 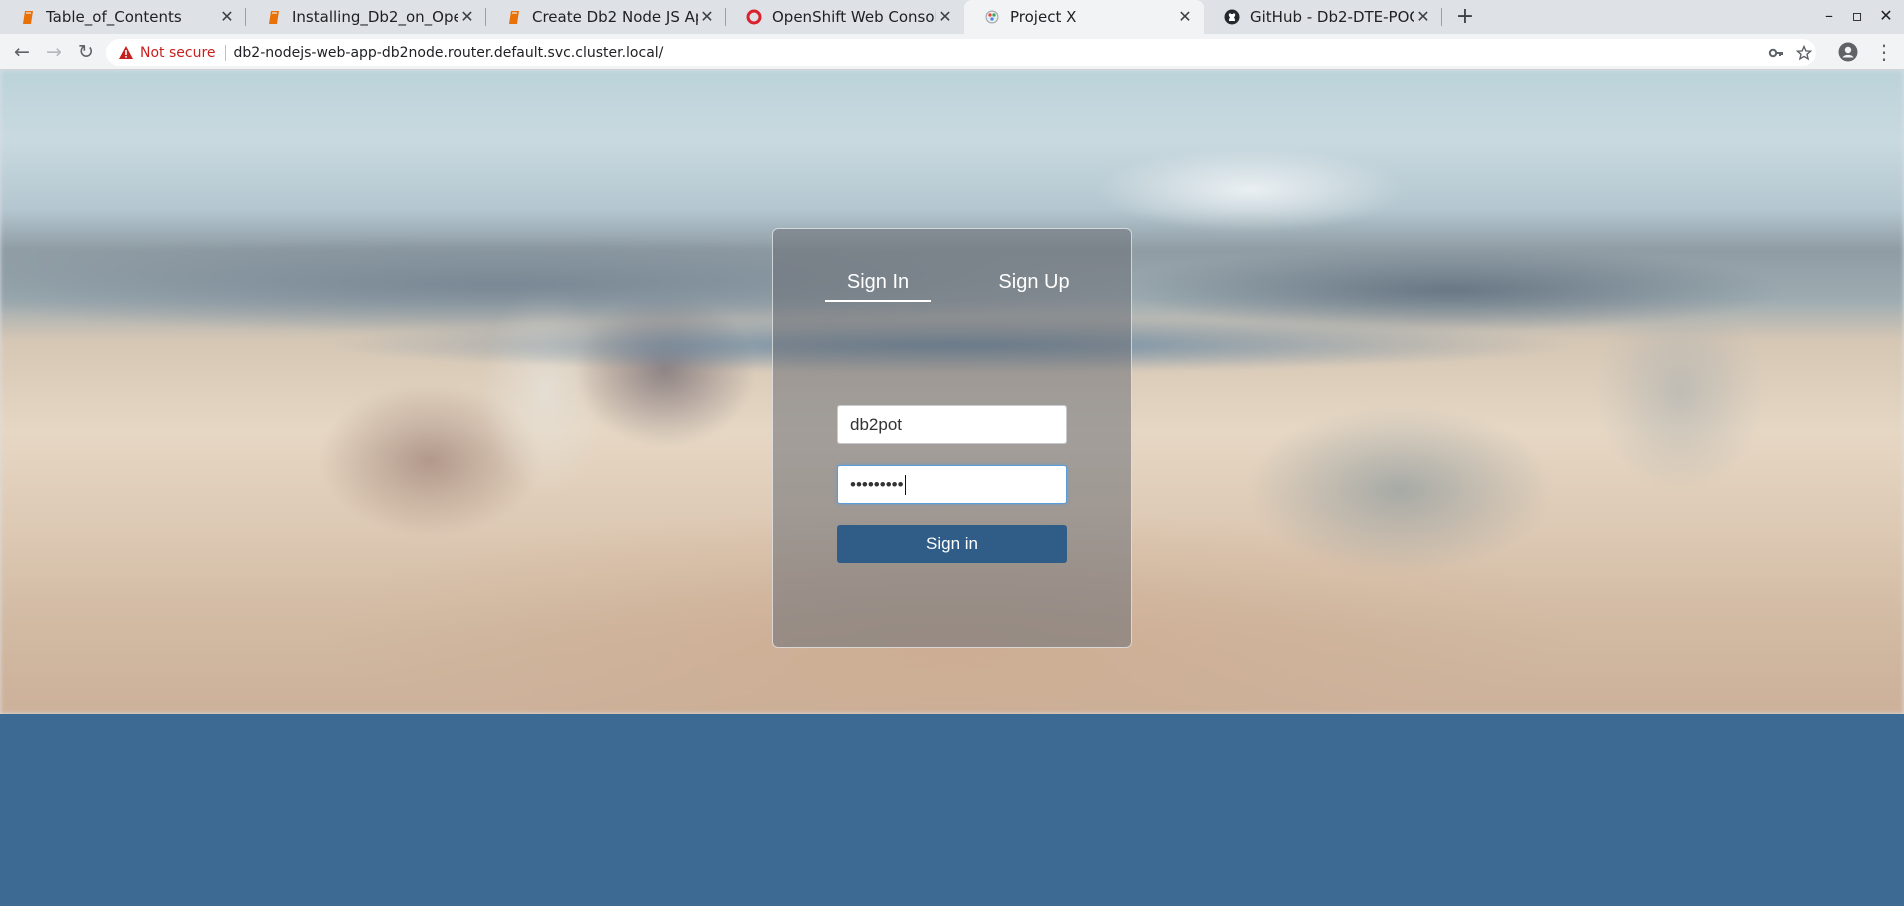 I want to click on tab-openshift-console: OpenShift Web Console ✕, so click(x=845, y=17).